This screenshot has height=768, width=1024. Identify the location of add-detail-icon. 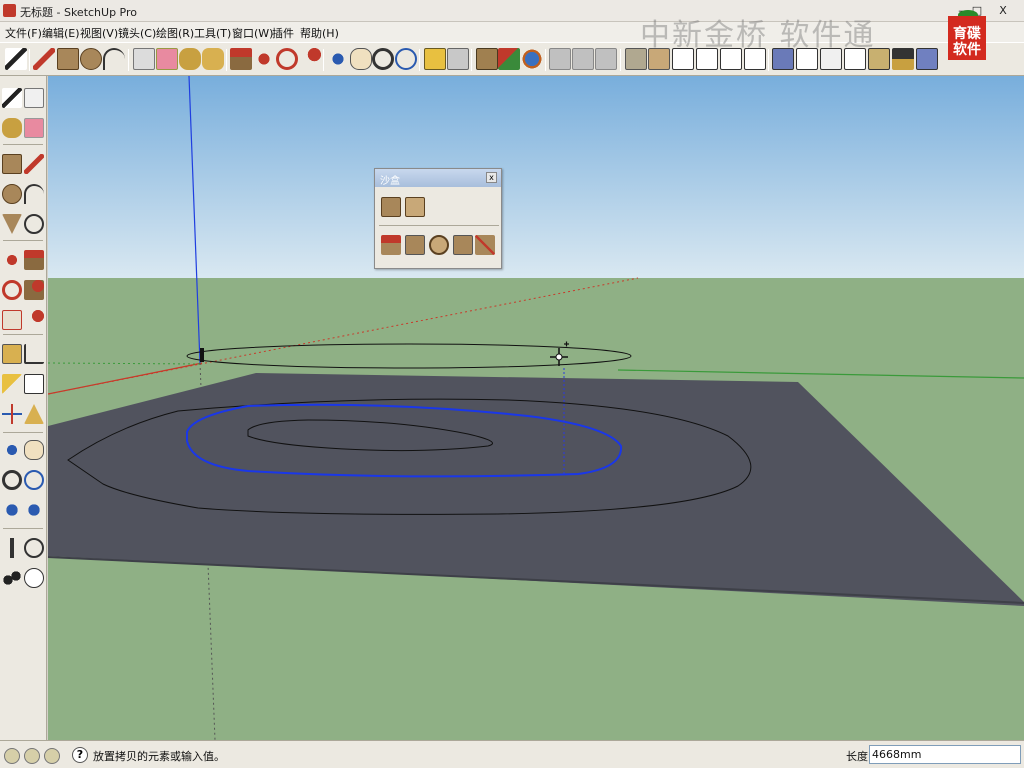
(463, 245).